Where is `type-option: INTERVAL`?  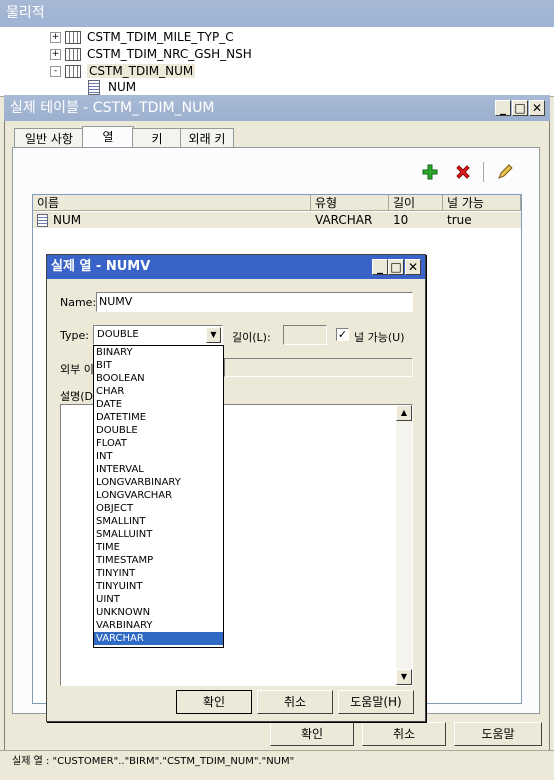
type-option: INTERVAL is located at coordinates (158, 469).